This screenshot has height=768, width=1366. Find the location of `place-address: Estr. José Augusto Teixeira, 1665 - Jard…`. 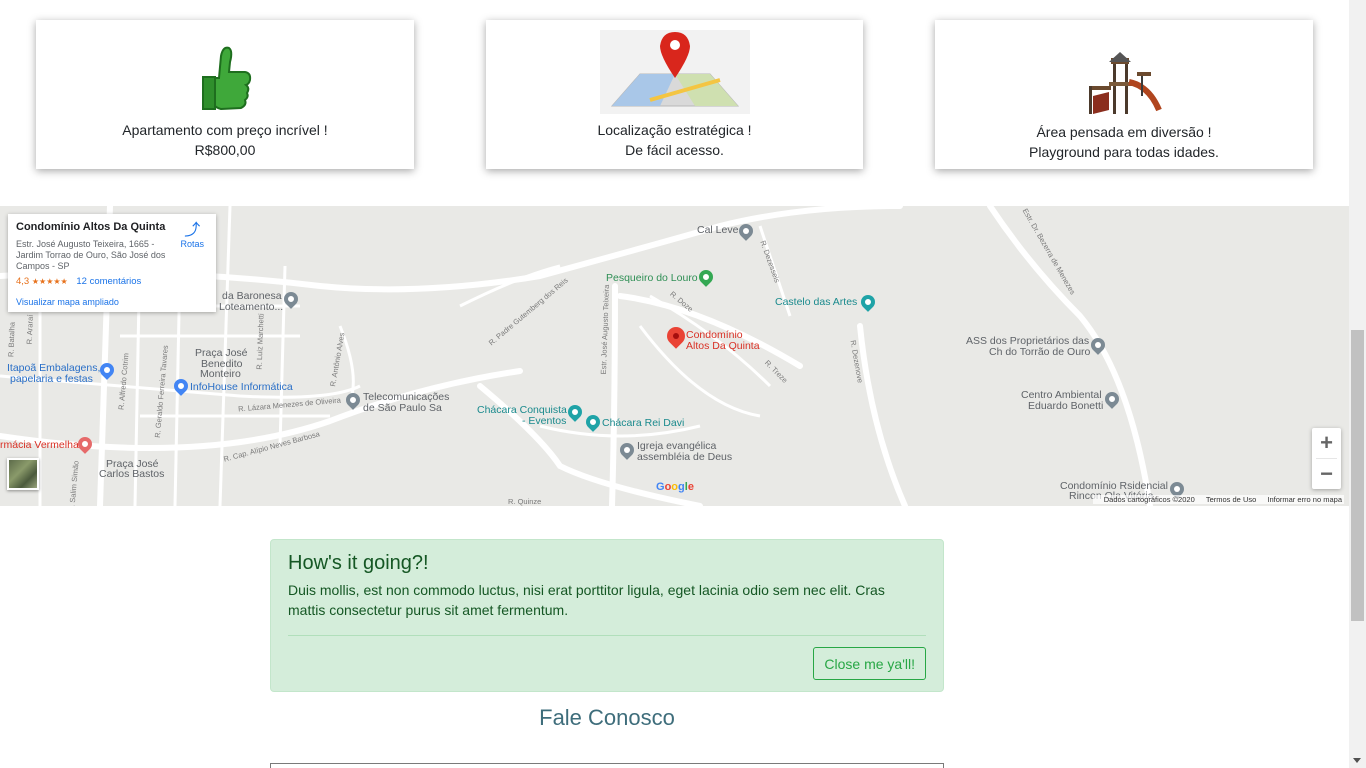

place-address: Estr. José Augusto Teixeira, 1665 - Jard… is located at coordinates (91, 255).